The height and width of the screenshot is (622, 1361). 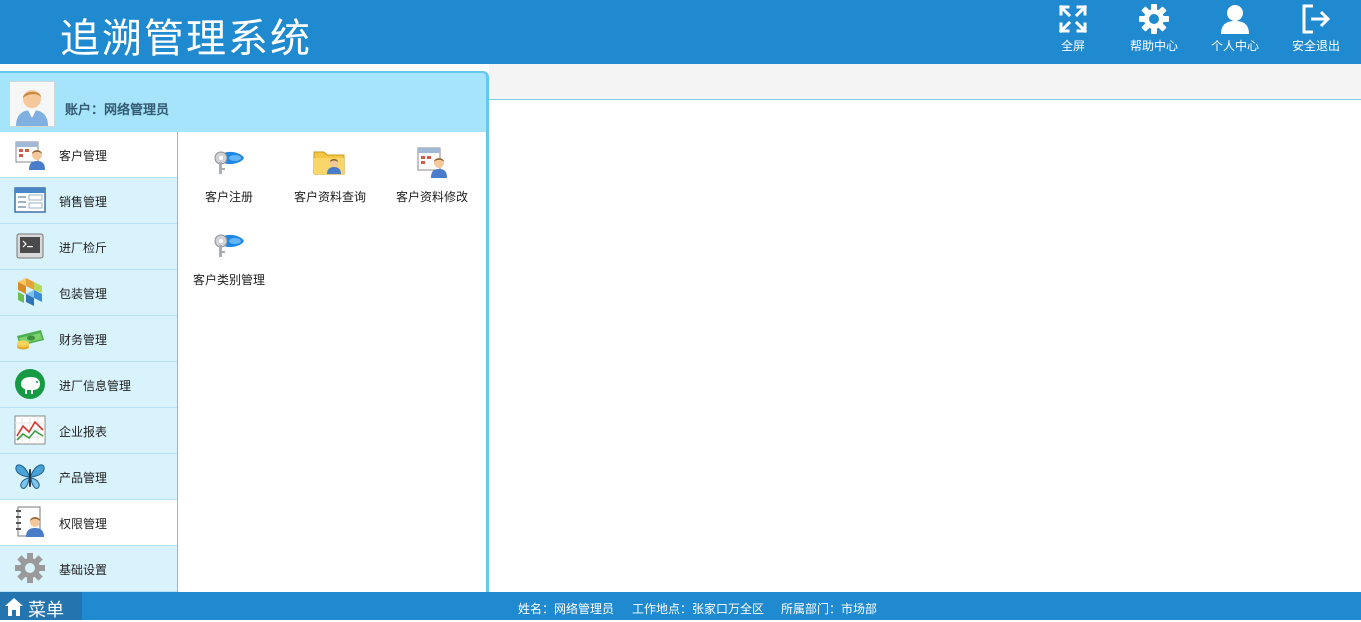 What do you see at coordinates (83, 248) in the screenshot?
I see `menu-item-label: 进厂检斤` at bounding box center [83, 248].